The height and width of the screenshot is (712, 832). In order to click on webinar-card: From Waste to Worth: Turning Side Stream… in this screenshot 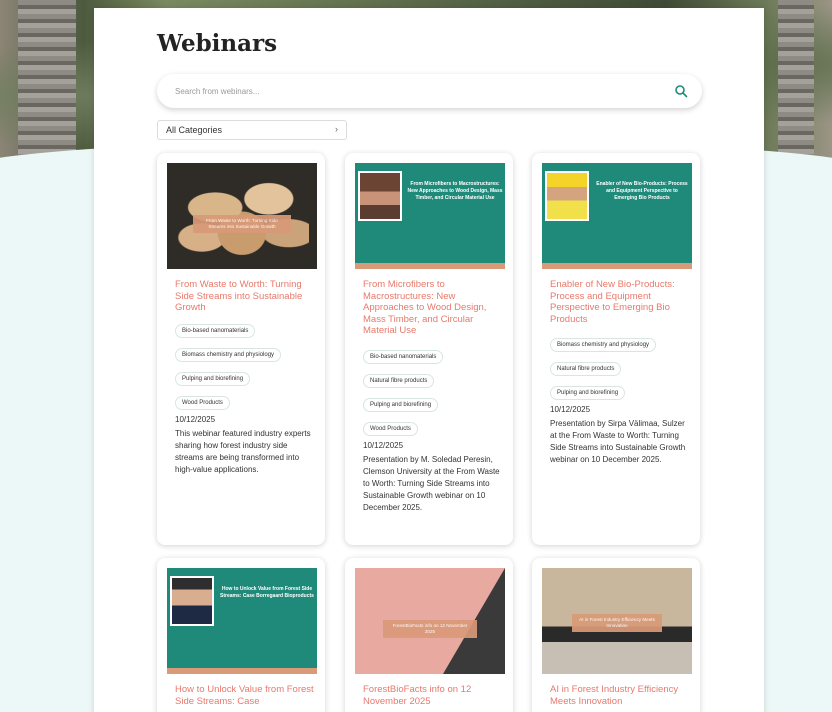, I will do `click(241, 349)`.